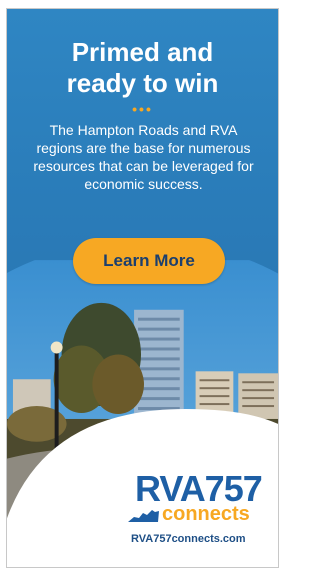  I want to click on logo-connects: connects, so click(206, 514).